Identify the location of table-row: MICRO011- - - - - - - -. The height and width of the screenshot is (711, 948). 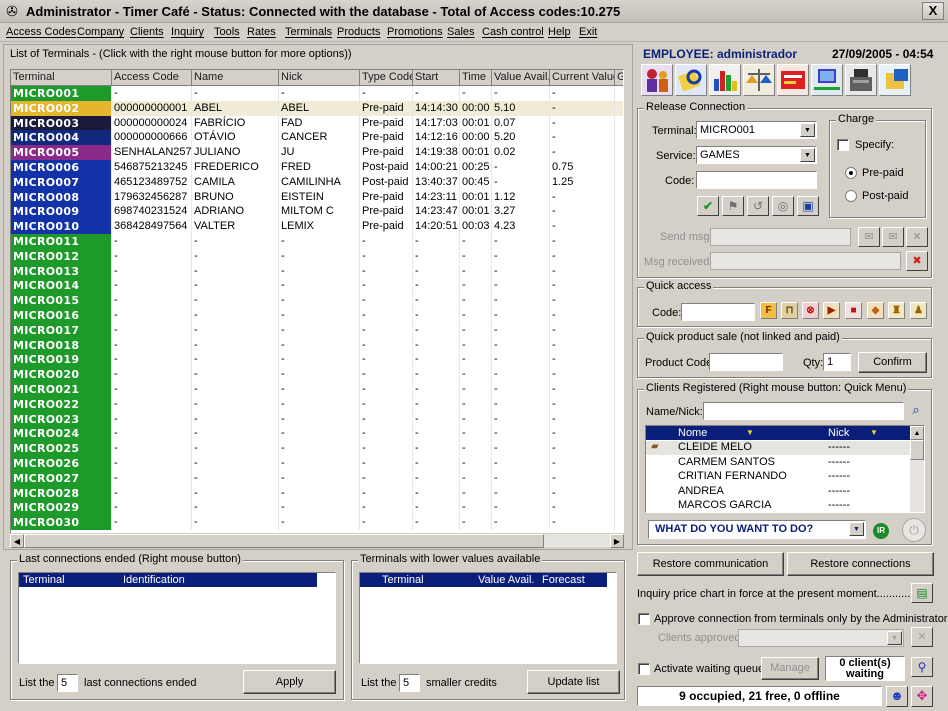
(317, 241).